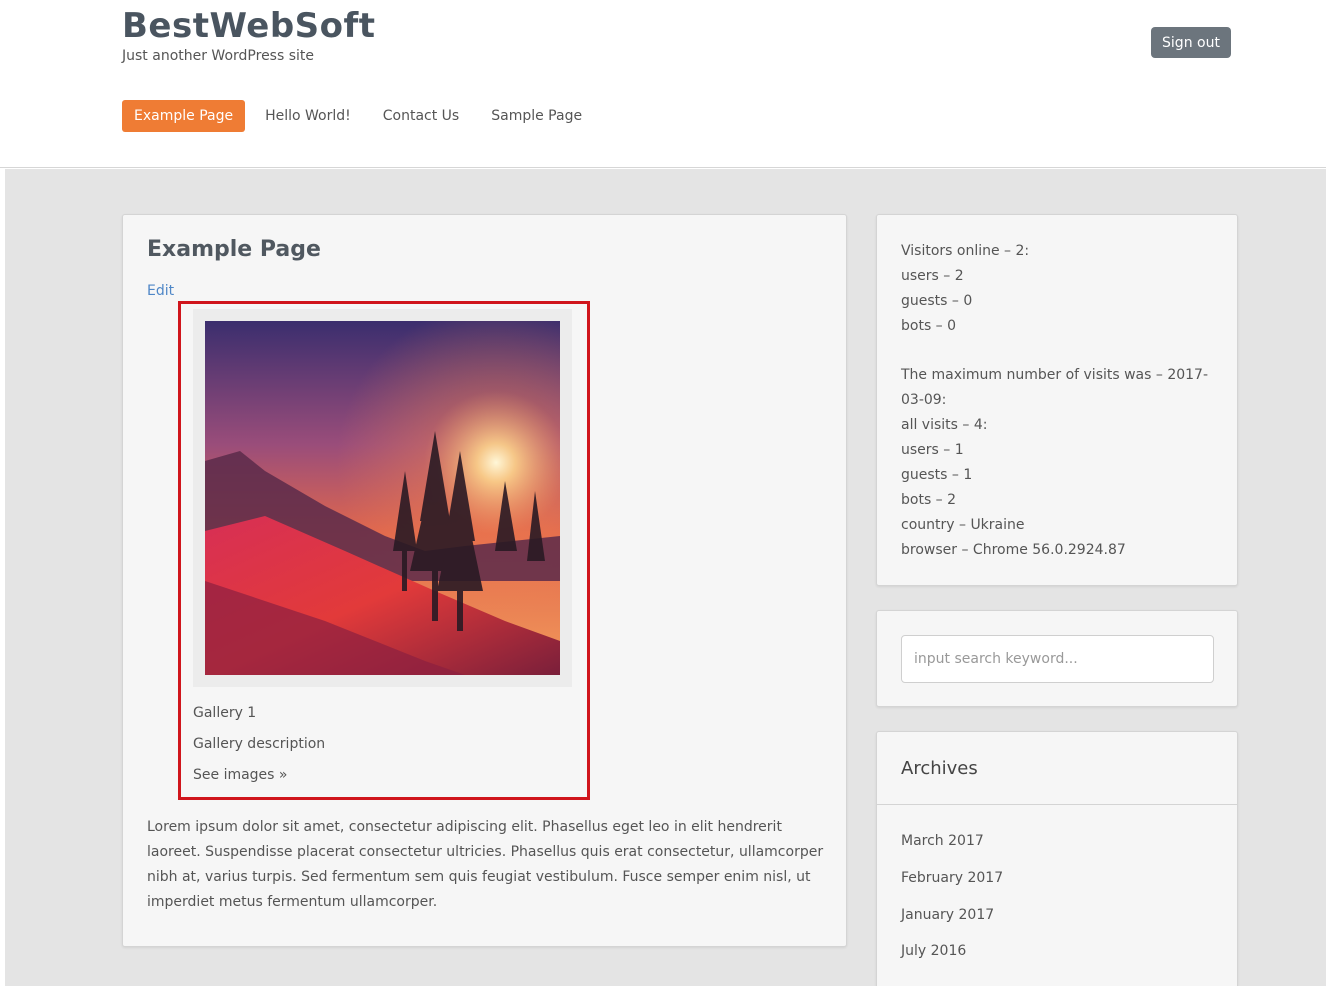 This screenshot has width=1326, height=986. Describe the element at coordinates (924, 400) in the screenshot. I see `max-visits-line-2: 03-09:` at that location.